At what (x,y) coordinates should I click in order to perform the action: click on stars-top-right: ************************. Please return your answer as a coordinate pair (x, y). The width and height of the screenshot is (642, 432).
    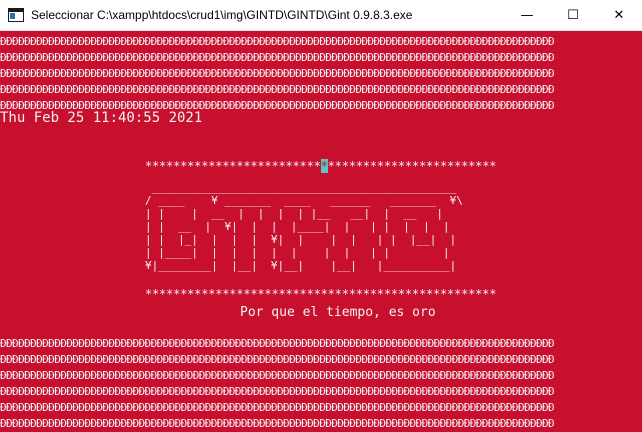
    Looking at the image, I should click on (412, 166).